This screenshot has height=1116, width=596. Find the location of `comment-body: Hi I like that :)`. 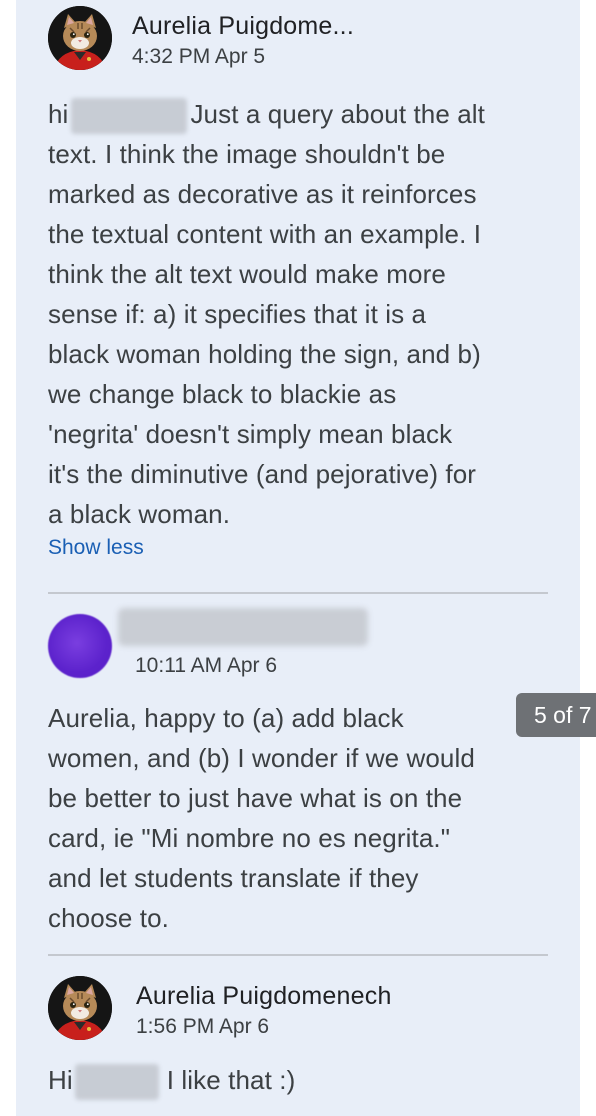

comment-body: Hi I like that :) is located at coordinates (172, 1080).